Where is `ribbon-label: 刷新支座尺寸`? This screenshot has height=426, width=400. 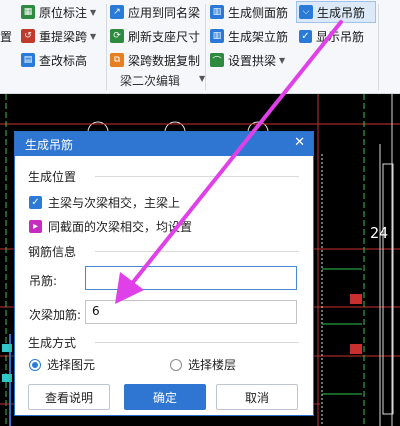
ribbon-label: 刷新支座尺寸 is located at coordinates (164, 36).